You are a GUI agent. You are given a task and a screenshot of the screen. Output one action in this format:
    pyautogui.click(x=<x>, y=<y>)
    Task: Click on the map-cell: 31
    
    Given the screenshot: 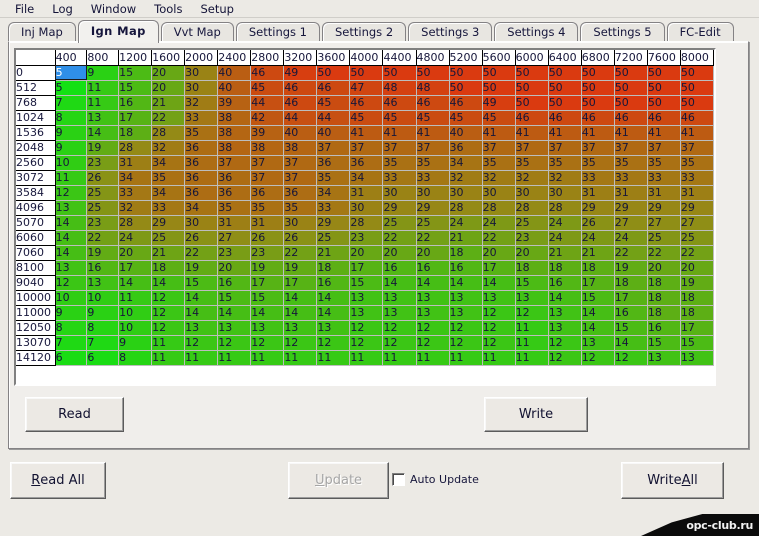 What is the action you would take?
    pyautogui.click(x=697, y=193)
    